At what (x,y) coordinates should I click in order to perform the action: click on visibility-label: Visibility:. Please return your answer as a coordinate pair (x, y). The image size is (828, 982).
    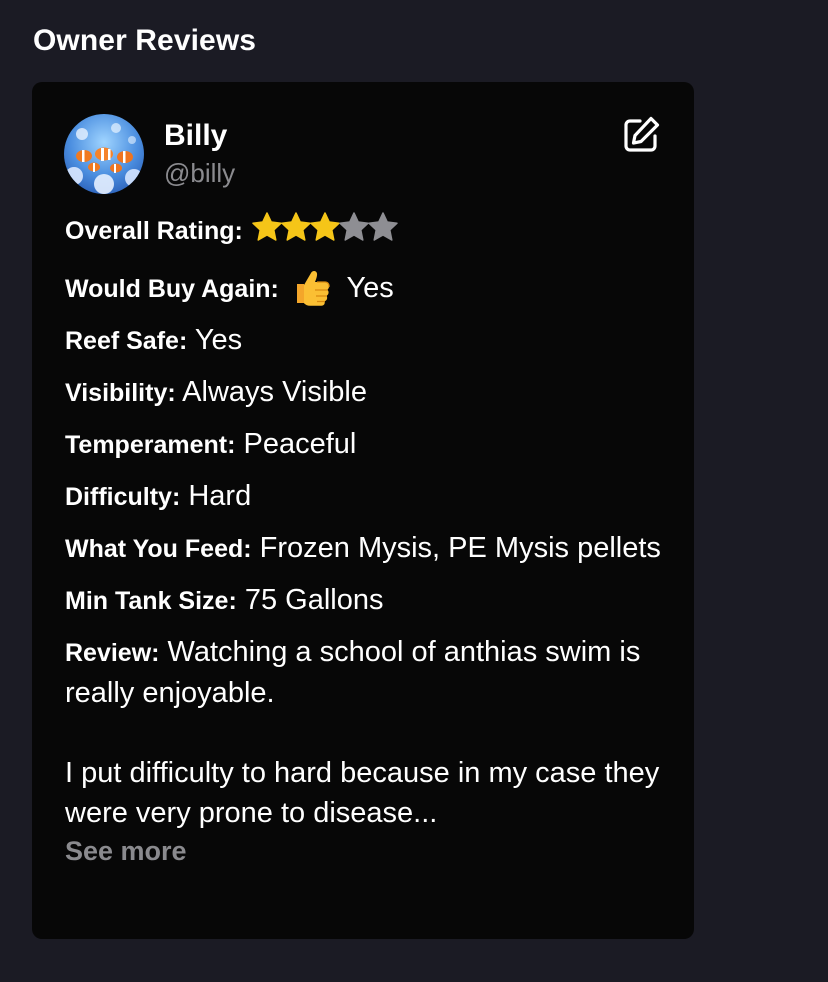
    Looking at the image, I should click on (120, 393).